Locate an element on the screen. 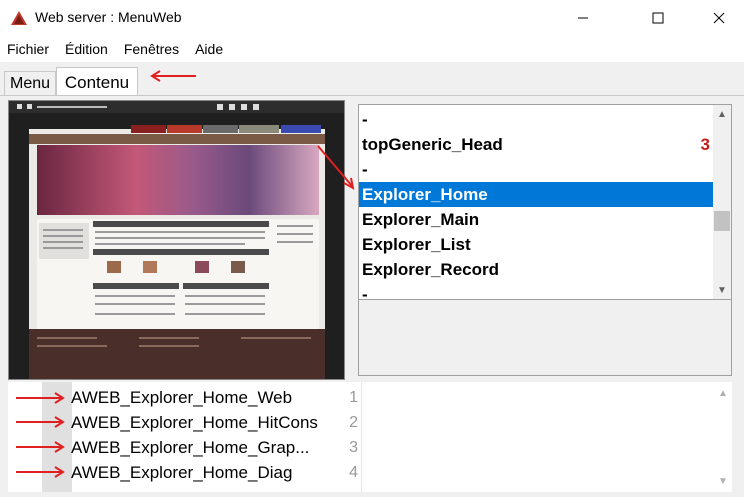 Image resolution: width=744 pixels, height=497 pixels. list-item-label: Explorer_List is located at coordinates (416, 244).